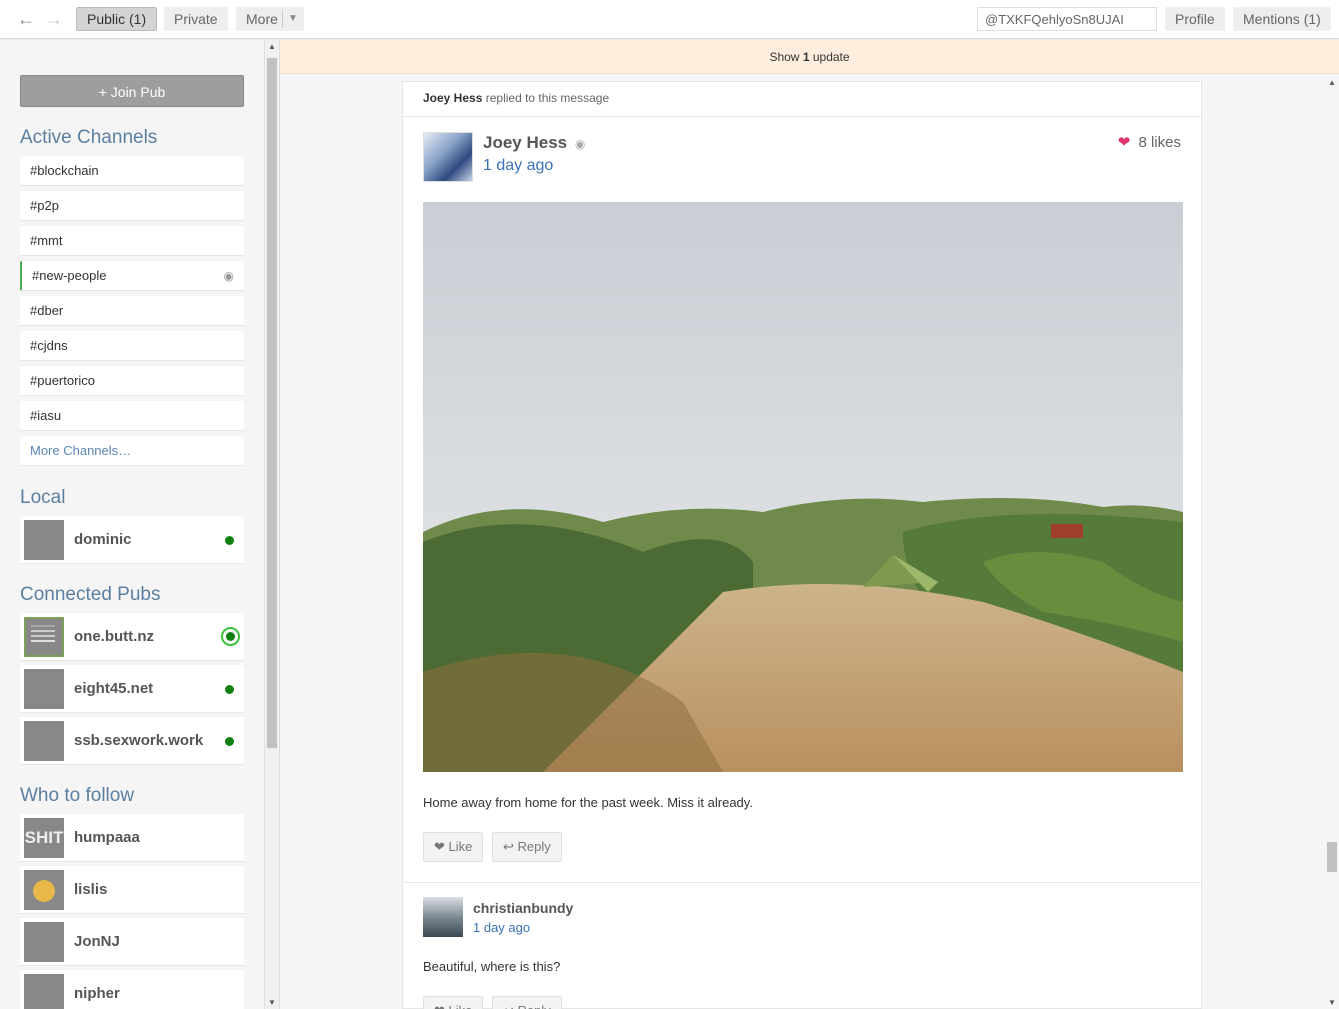  Describe the element at coordinates (501, 927) in the screenshot. I see `reply-timestamp: 1 day ago` at that location.